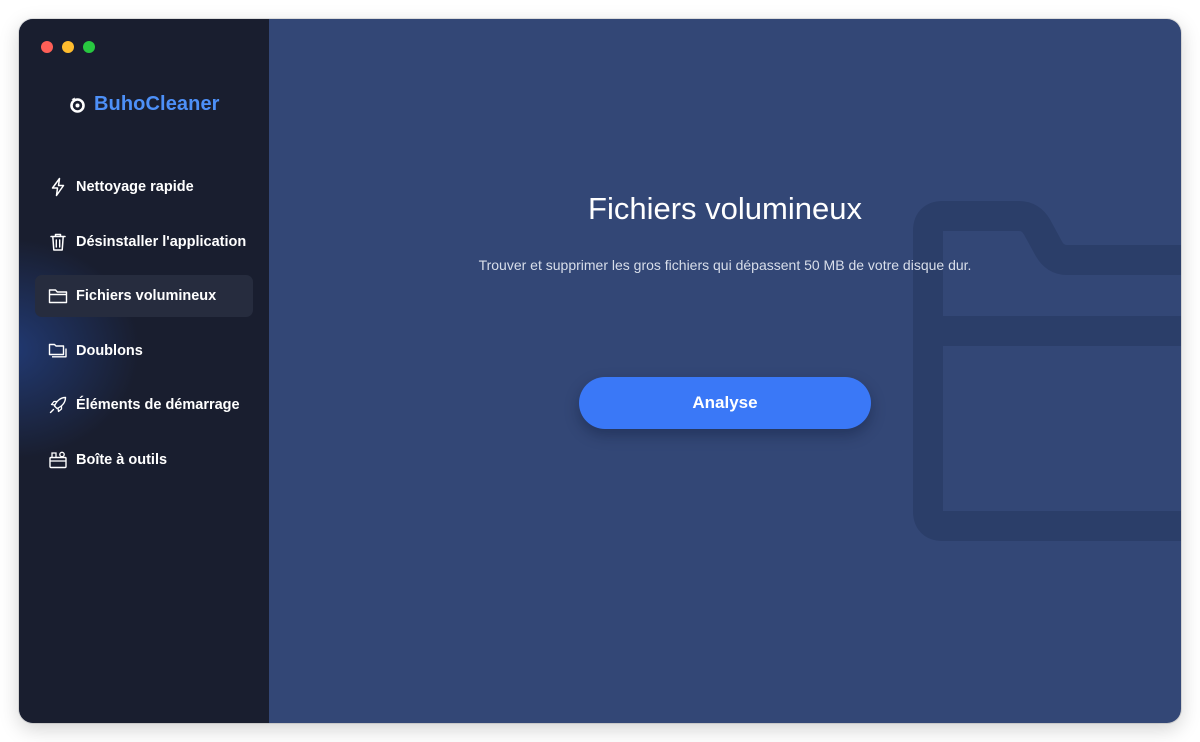 The image size is (1200, 742). What do you see at coordinates (158, 405) in the screenshot?
I see `sidebar-item-label: Éléments de démarrage` at bounding box center [158, 405].